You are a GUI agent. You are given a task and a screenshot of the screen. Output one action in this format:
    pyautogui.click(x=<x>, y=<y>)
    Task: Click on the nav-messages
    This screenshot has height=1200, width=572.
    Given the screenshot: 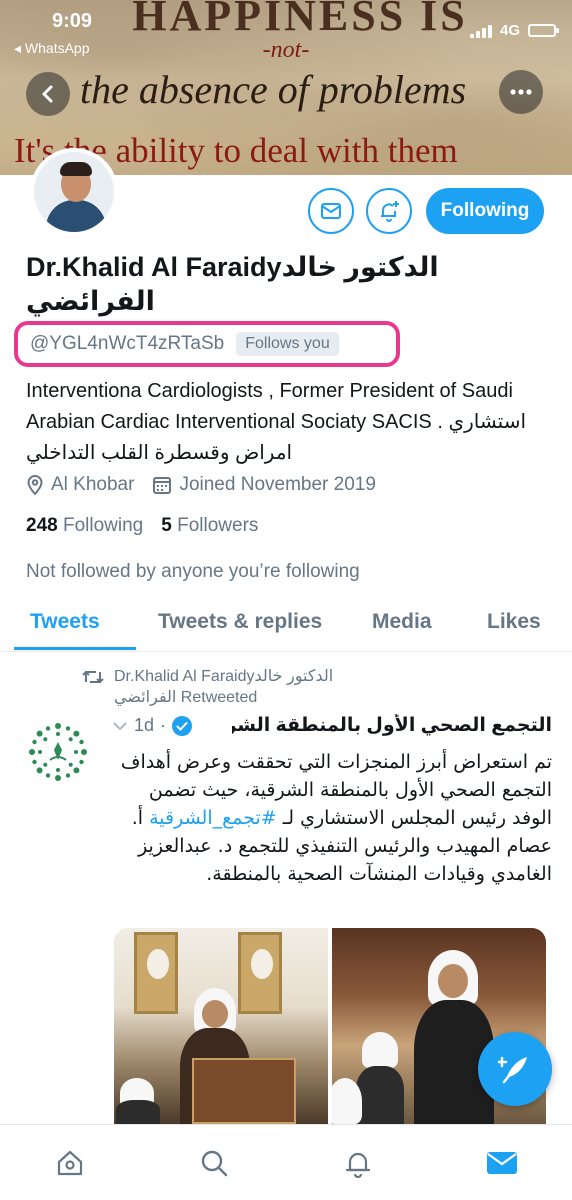 What is the action you would take?
    pyautogui.click(x=502, y=1163)
    